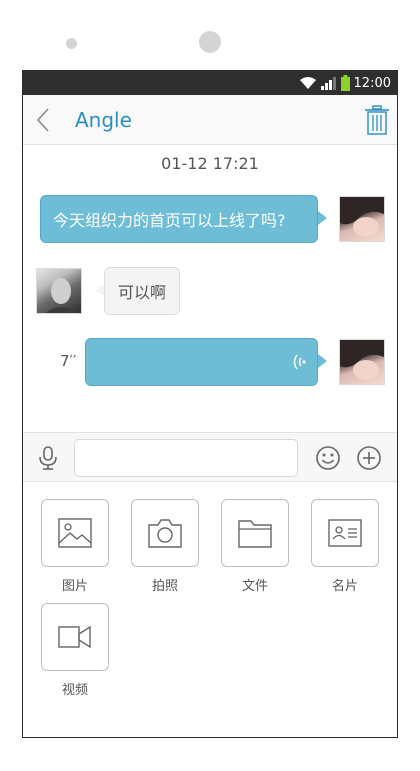 This screenshot has height=771, width=420. What do you see at coordinates (210, 42) in the screenshot?
I see `device-camera` at bounding box center [210, 42].